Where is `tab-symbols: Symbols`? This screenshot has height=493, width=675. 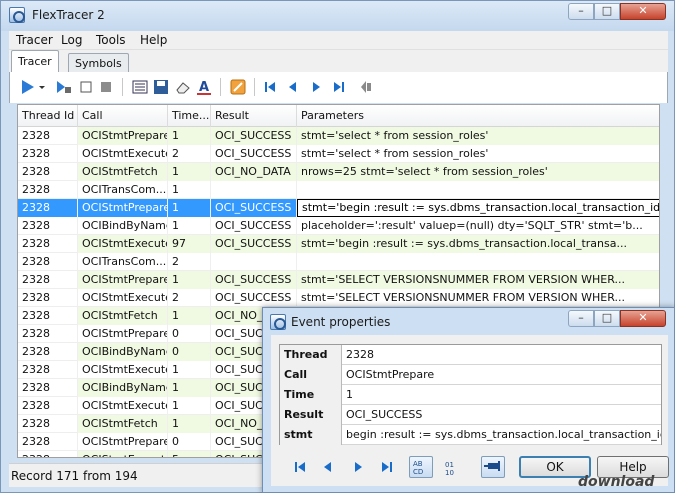 tab-symbols: Symbols is located at coordinates (98, 62).